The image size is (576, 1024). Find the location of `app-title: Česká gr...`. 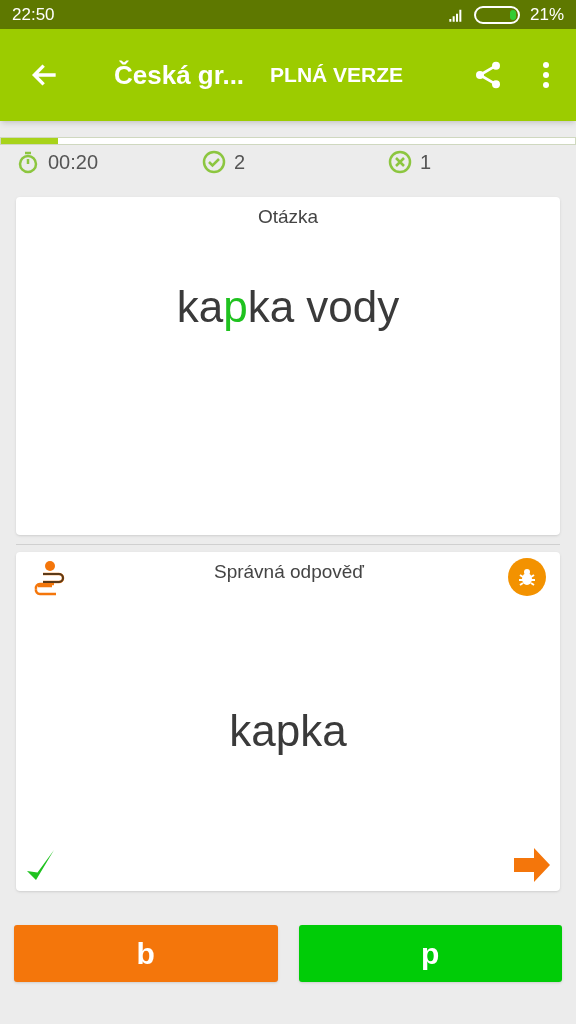

app-title: Česká gr... is located at coordinates (179, 75).